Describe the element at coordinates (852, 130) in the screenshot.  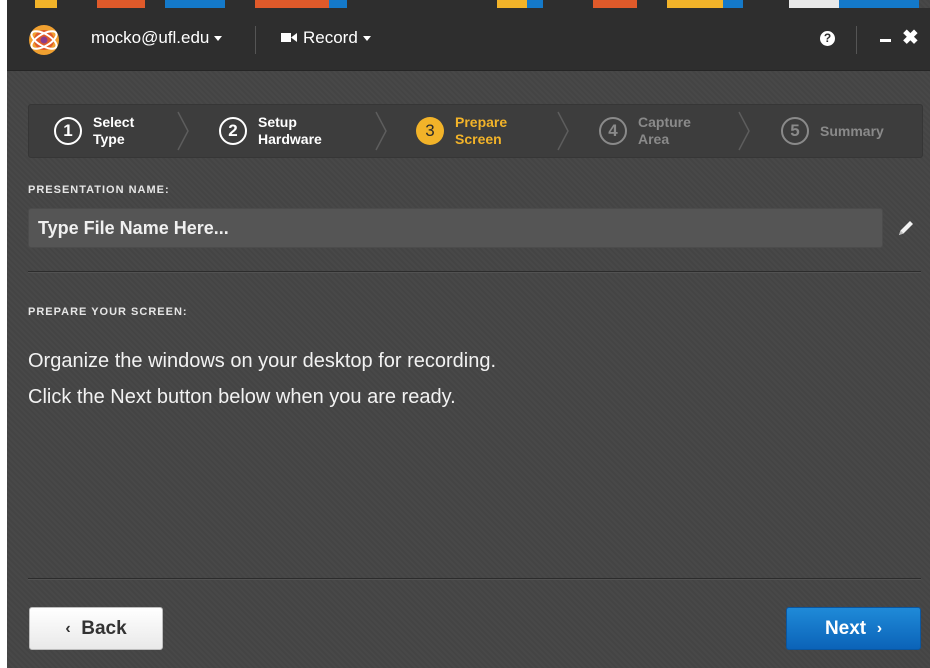
I see `step-label: Summary` at that location.